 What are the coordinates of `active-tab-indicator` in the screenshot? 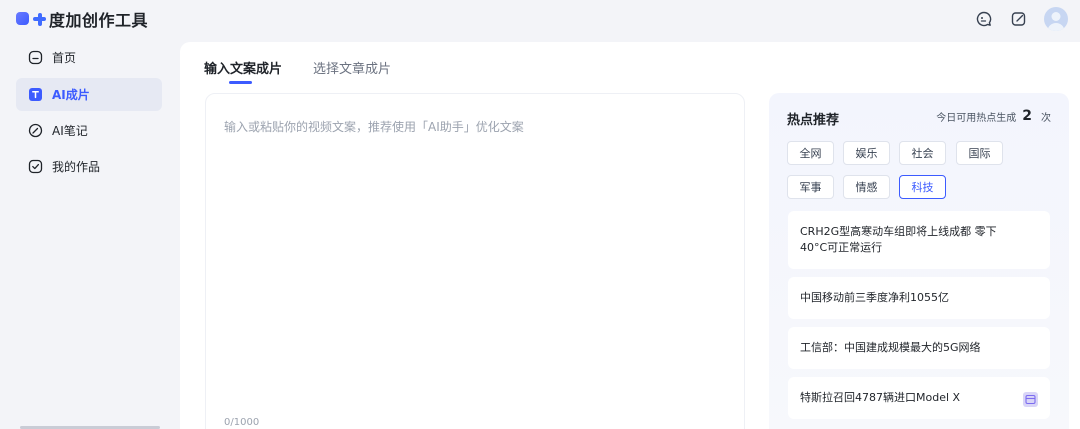 It's located at (240, 82).